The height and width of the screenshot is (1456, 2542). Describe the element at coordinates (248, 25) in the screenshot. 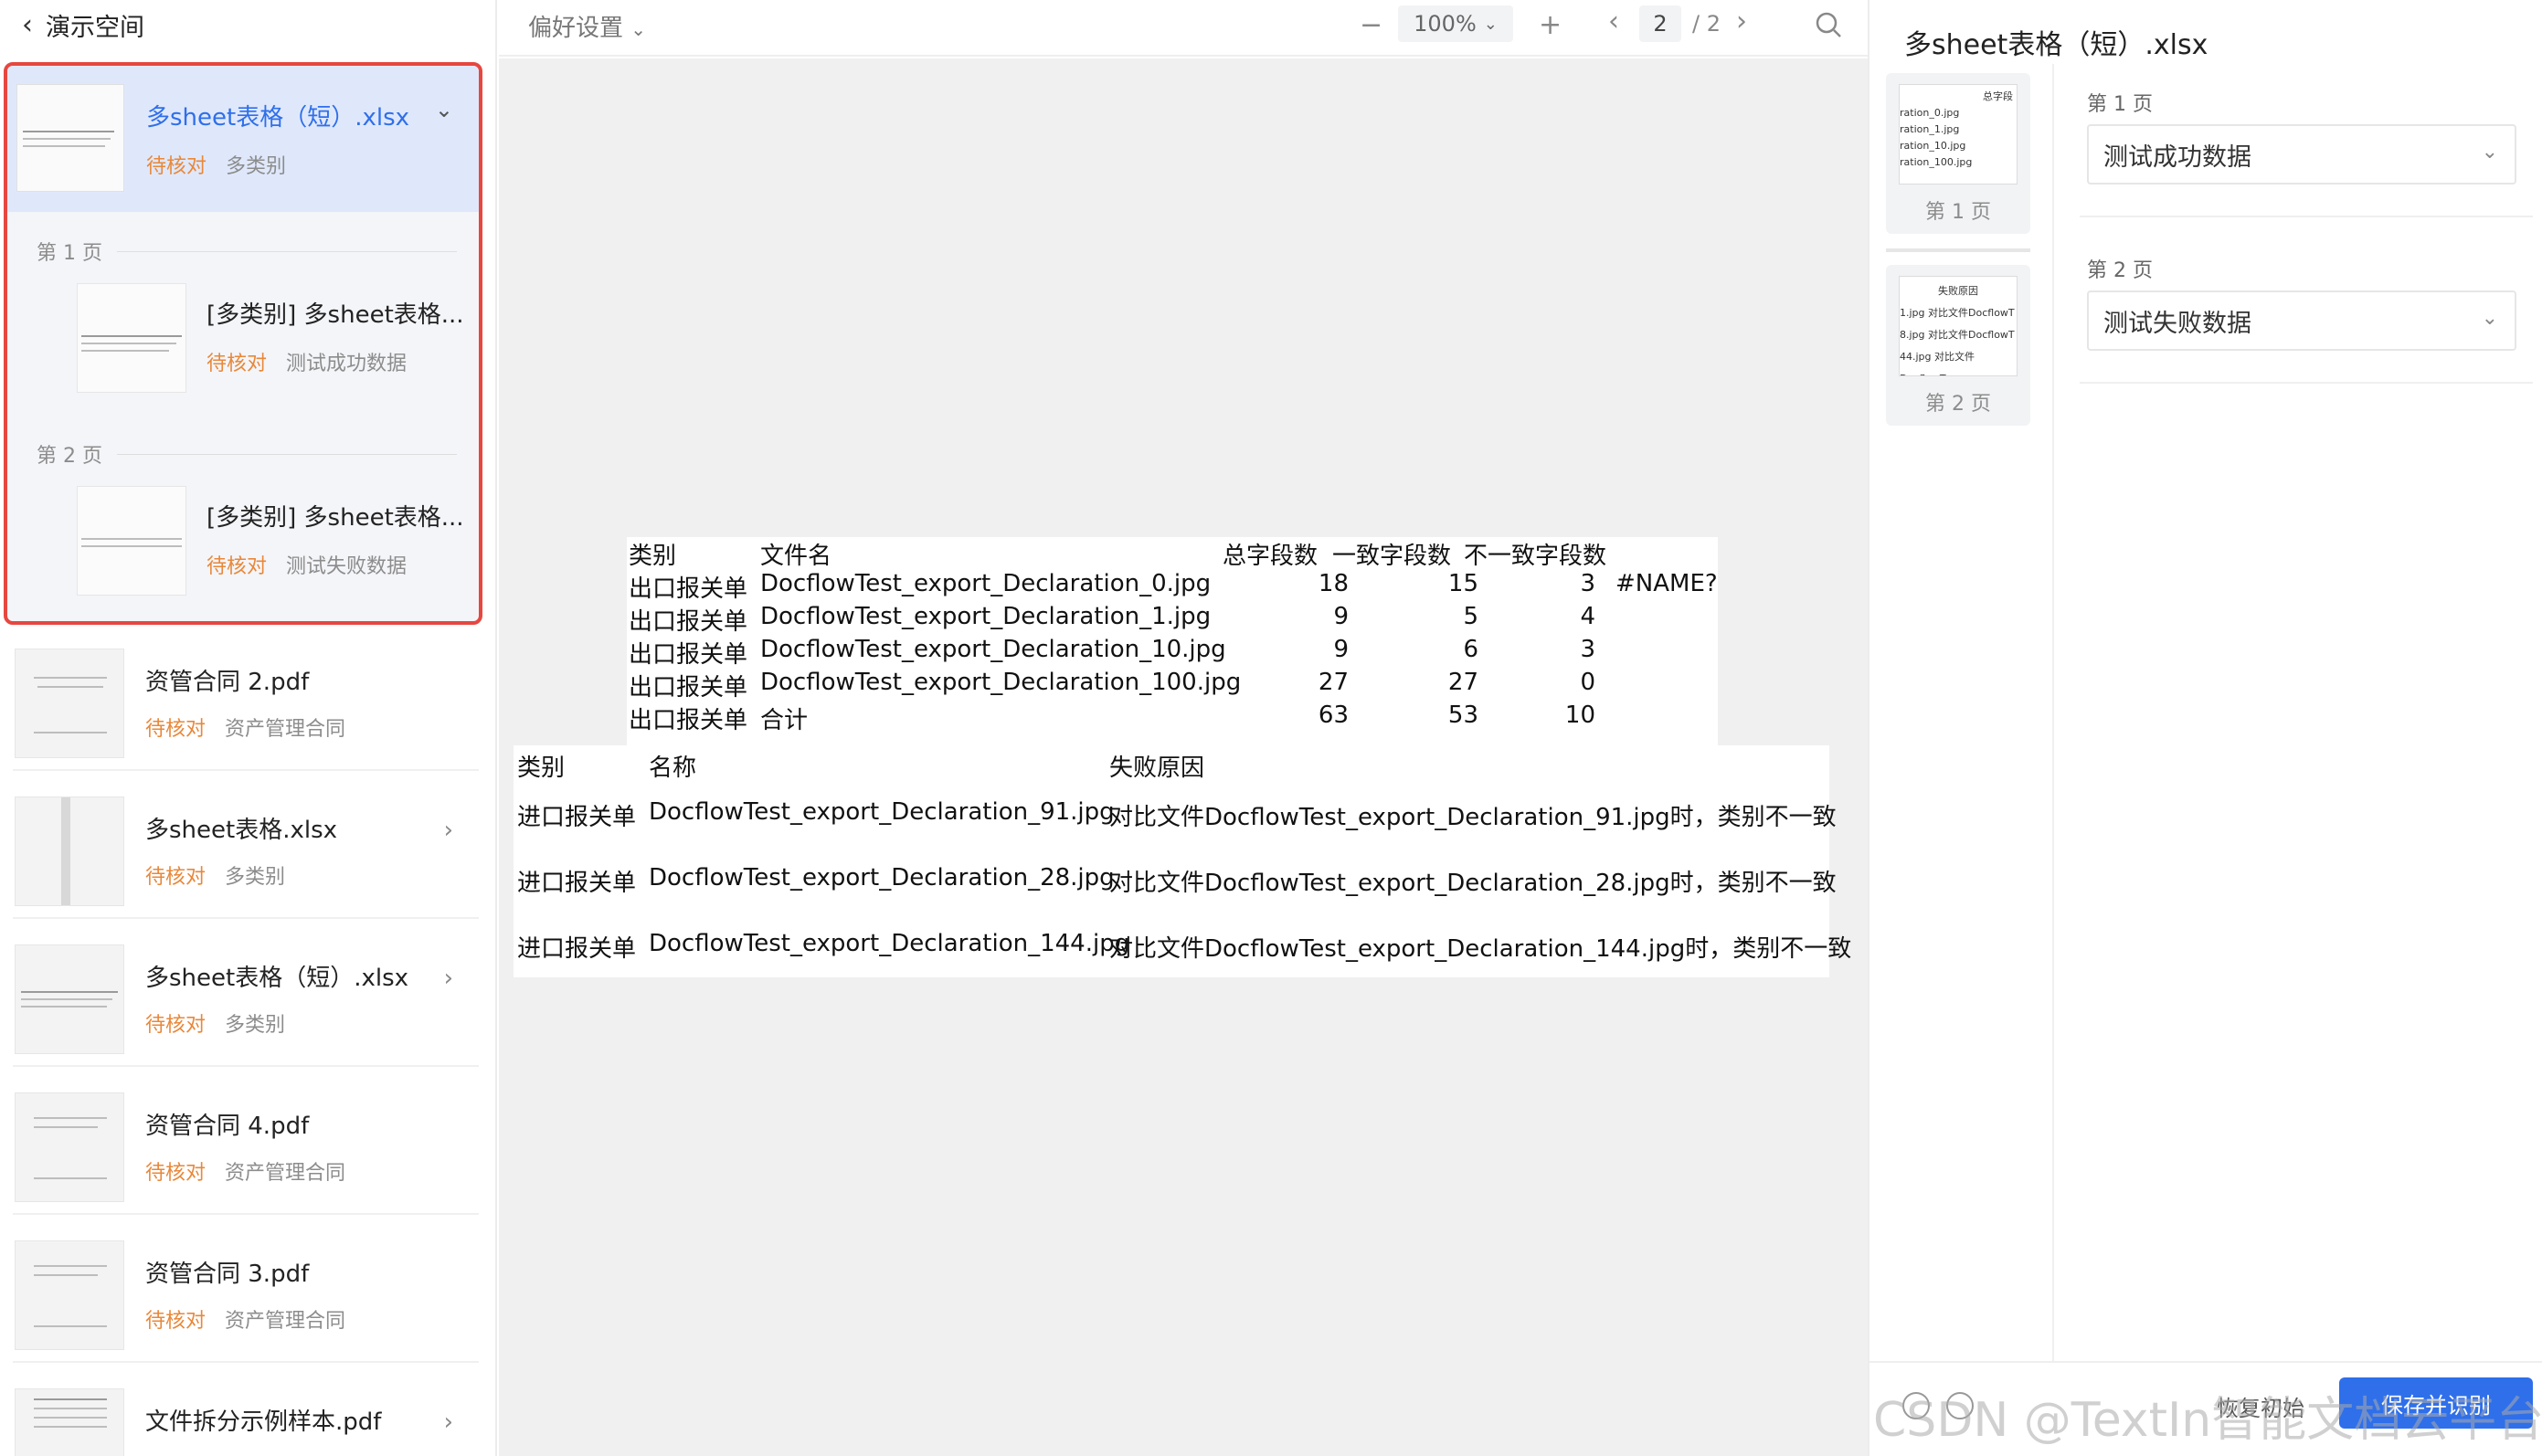

I see `back-button: ‹ 演示空间` at that location.